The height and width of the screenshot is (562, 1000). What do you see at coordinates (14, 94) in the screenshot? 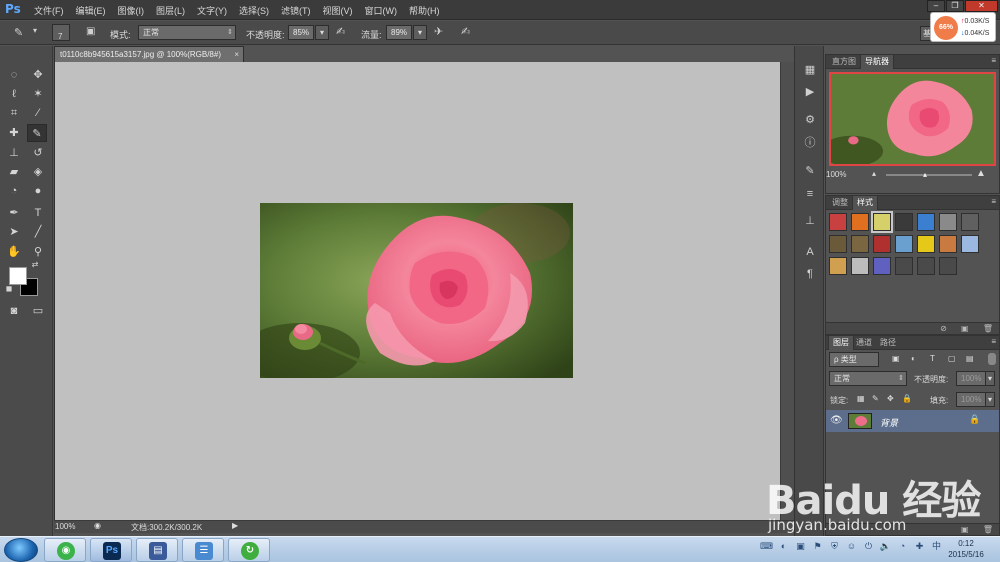
I see `lasso-tool-icon: ℓ` at bounding box center [14, 94].